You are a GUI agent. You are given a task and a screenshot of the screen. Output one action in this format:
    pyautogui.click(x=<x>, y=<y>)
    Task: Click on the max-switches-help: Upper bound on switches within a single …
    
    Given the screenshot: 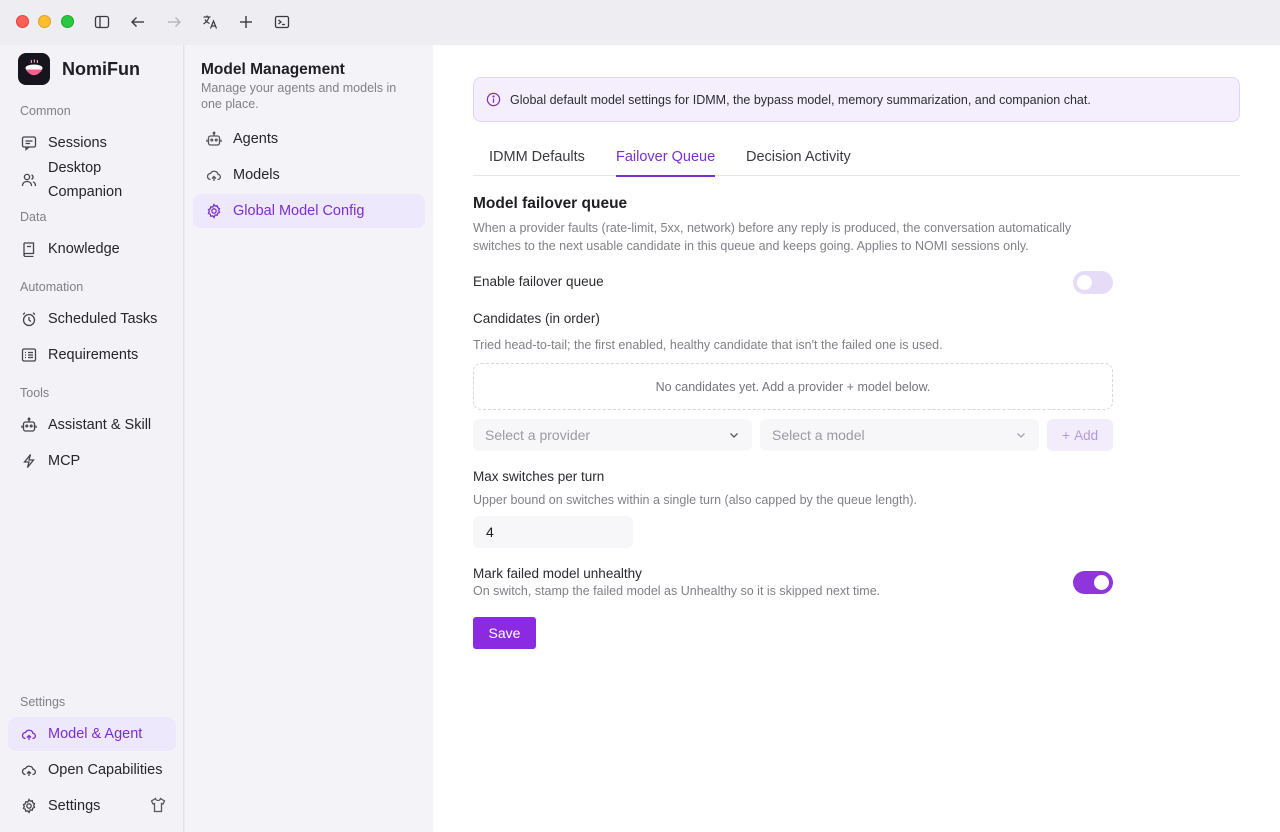 What is the action you would take?
    pyautogui.click(x=695, y=500)
    